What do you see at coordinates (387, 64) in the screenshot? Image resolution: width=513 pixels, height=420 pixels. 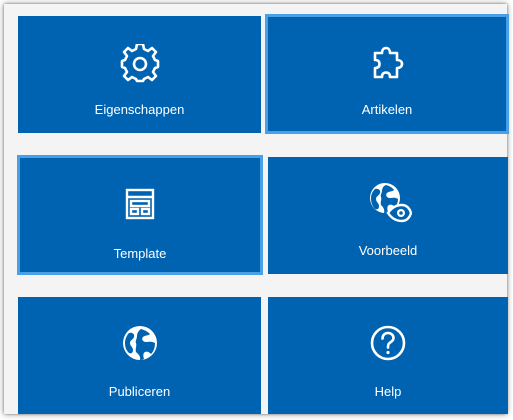 I see `puzzle-piece-icon` at bounding box center [387, 64].